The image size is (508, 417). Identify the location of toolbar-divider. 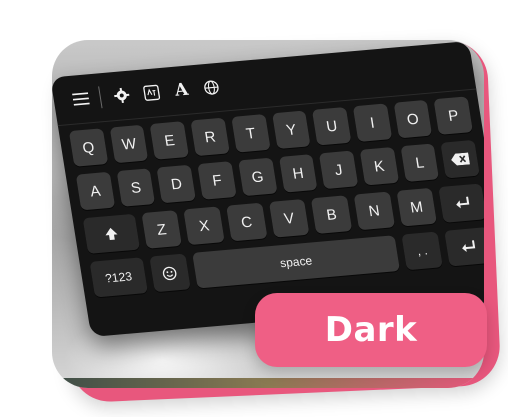
(100, 97).